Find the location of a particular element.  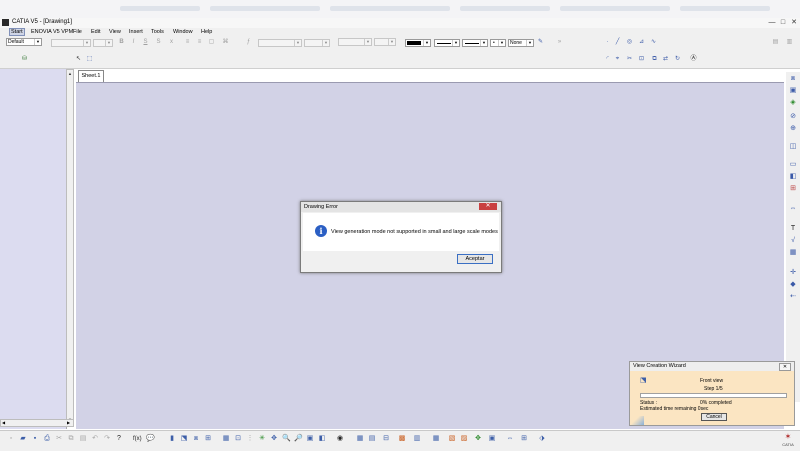

painter-icon: ✎ is located at coordinates (540, 42).